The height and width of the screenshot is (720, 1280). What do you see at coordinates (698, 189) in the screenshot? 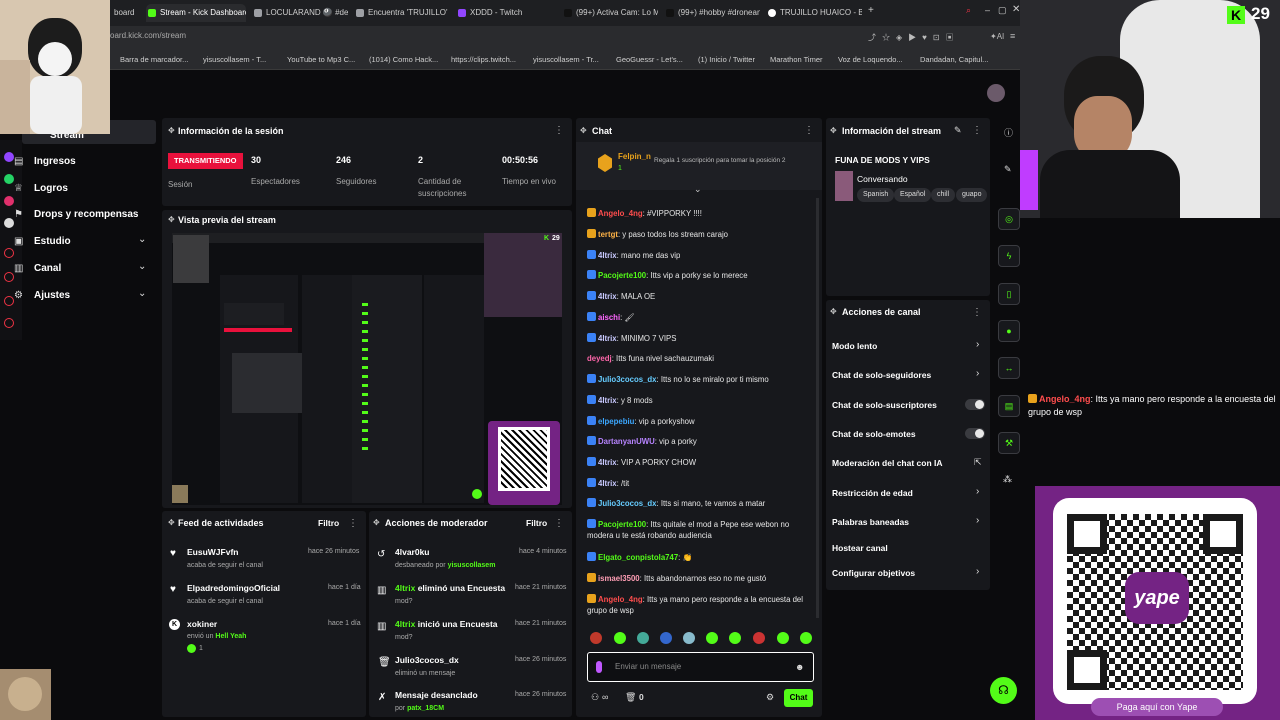
I see `collapse-icon: ⌄` at bounding box center [698, 189].